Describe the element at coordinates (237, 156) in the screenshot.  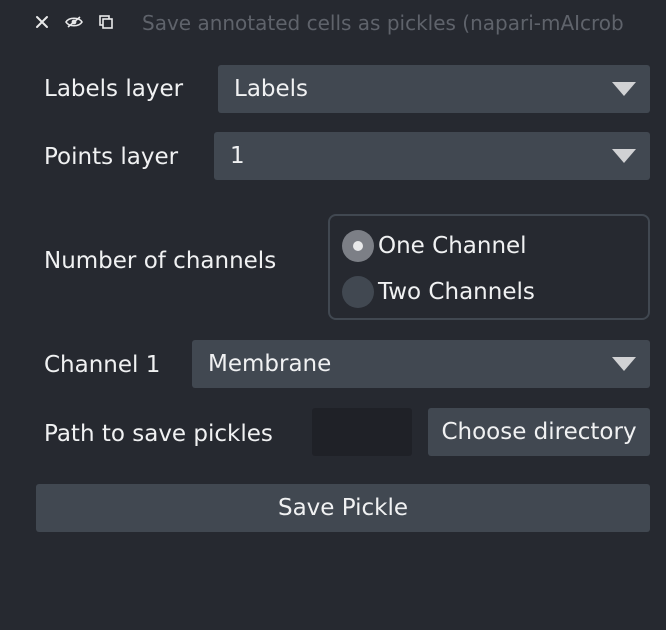
I see `points-layer-value: 1` at that location.